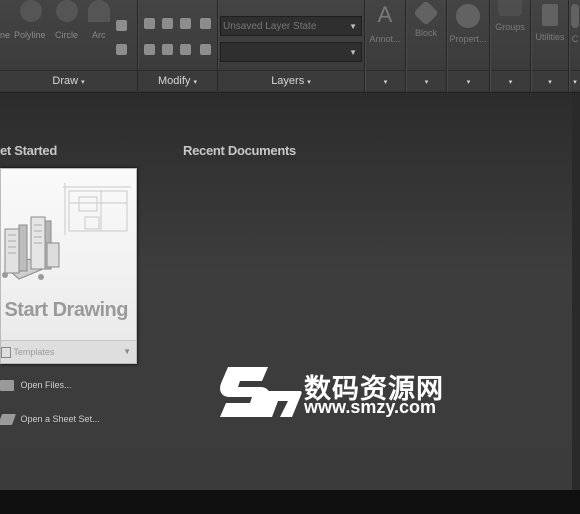 The image size is (580, 514). What do you see at coordinates (121, 49) in the screenshot?
I see `gradient-icon` at bounding box center [121, 49].